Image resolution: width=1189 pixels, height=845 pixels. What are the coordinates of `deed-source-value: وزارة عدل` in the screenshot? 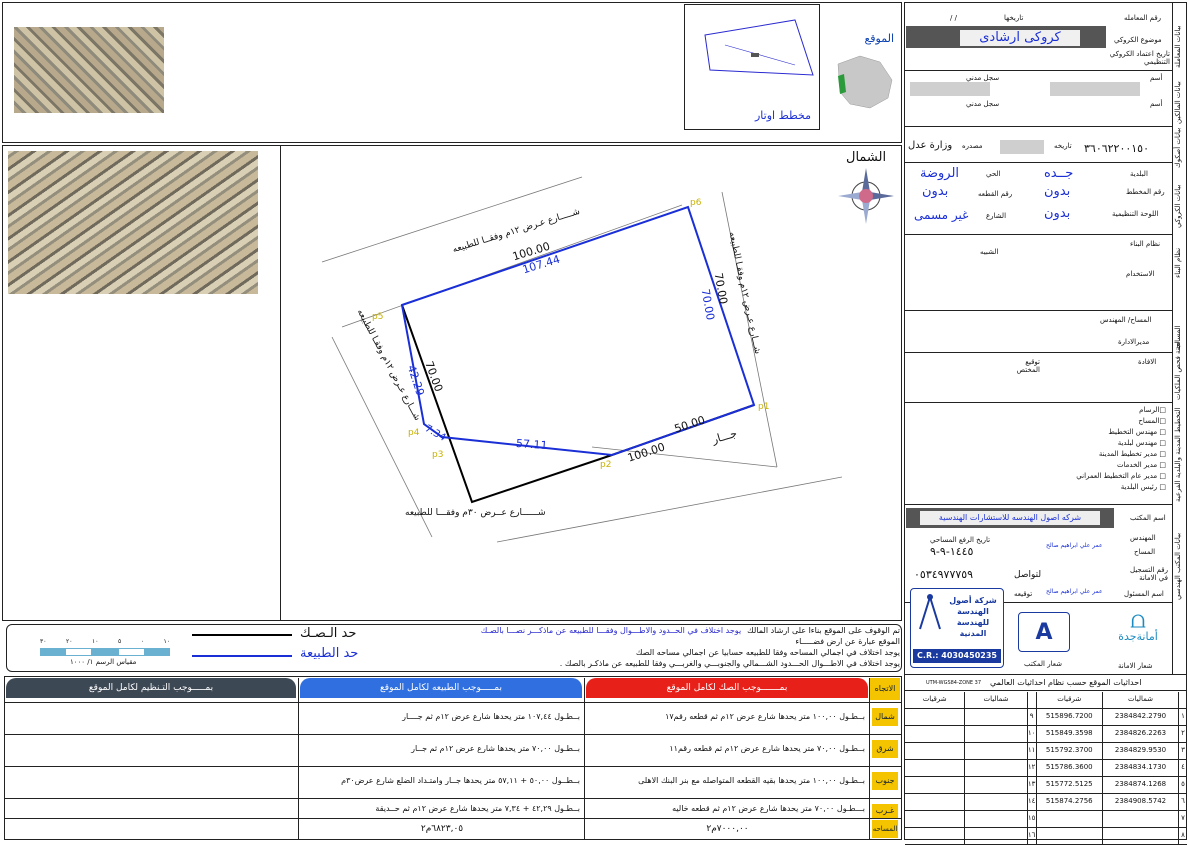 It's located at (930, 145).